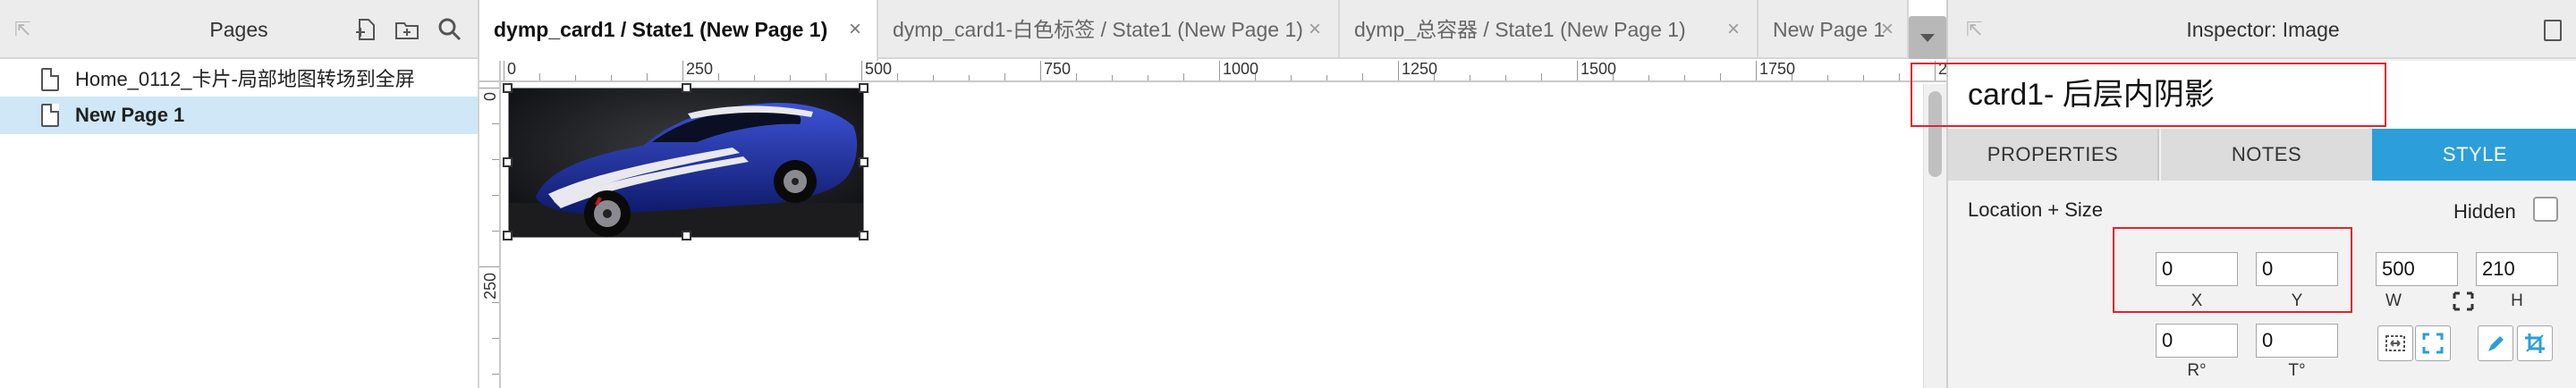 This screenshot has height=388, width=2576. I want to click on fit-image-button, so click(2395, 343).